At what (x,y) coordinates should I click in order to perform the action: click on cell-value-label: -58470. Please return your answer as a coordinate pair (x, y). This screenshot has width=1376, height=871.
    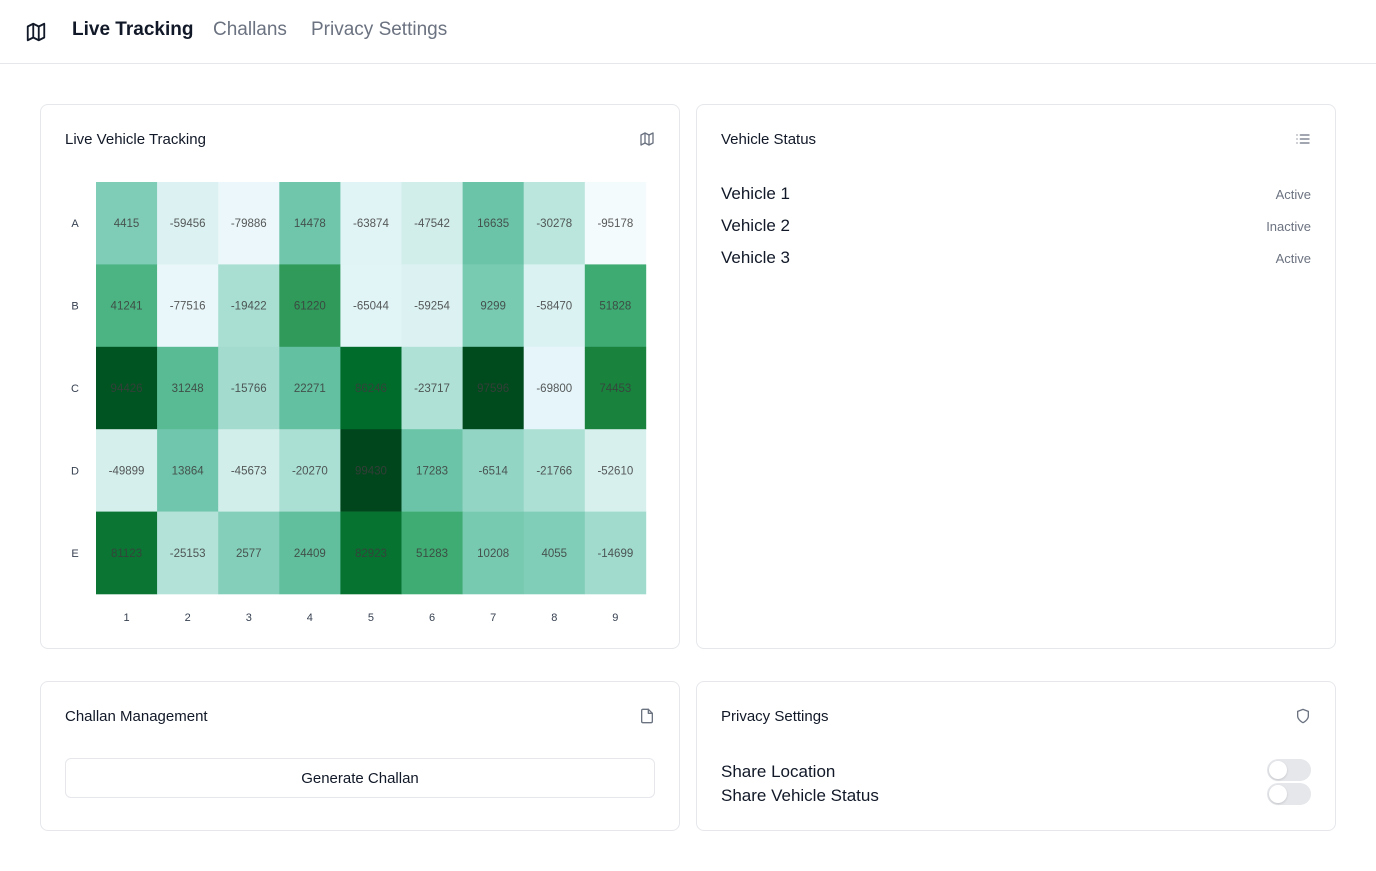
    Looking at the image, I should click on (554, 307).